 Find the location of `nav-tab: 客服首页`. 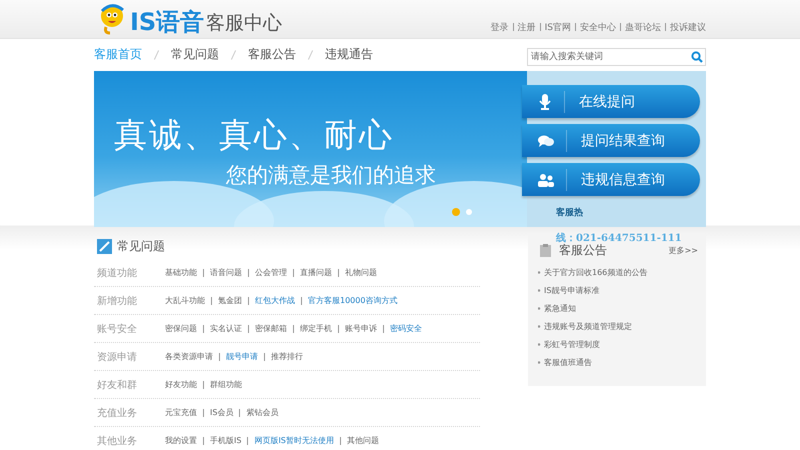

nav-tab: 客服首页 is located at coordinates (118, 54).